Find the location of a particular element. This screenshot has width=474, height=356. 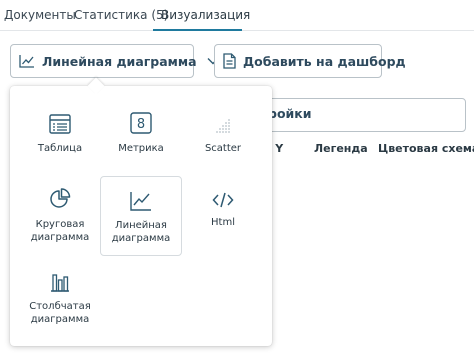

metric-icon-digit: 8 is located at coordinates (141, 124).